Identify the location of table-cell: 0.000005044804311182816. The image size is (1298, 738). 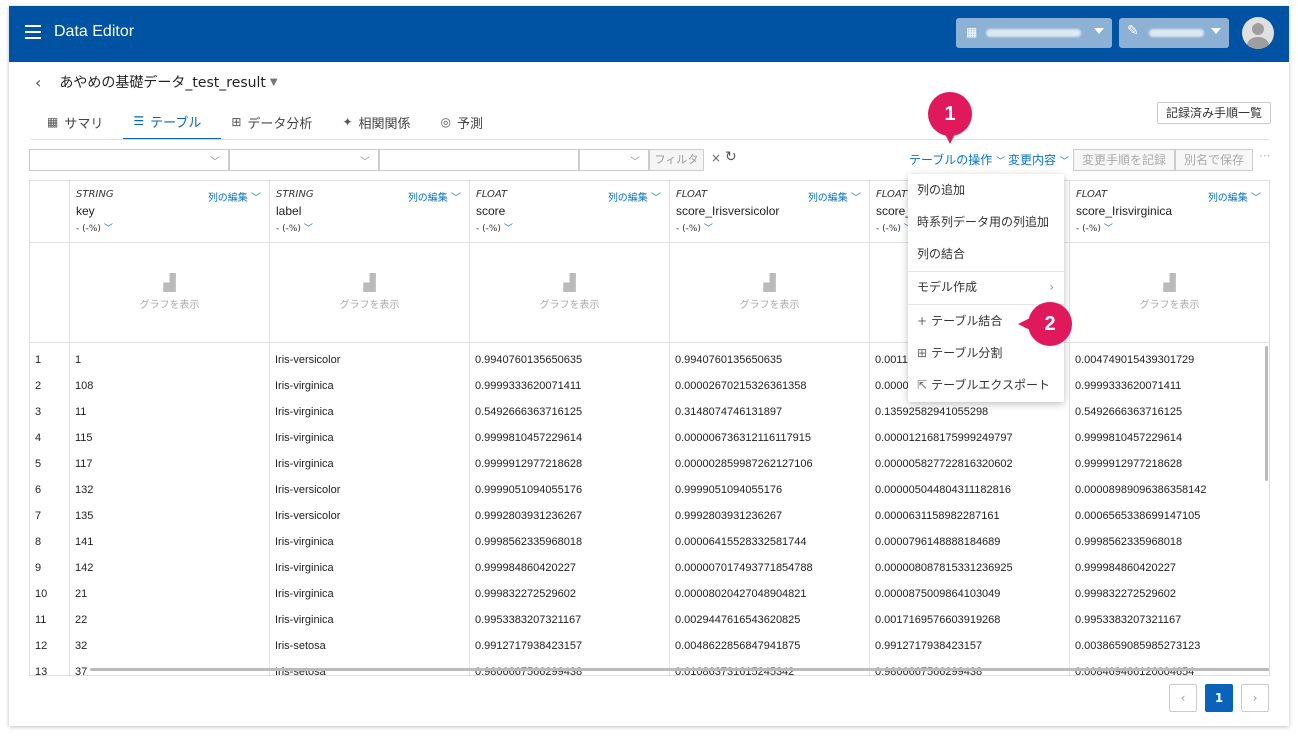
(969, 490).